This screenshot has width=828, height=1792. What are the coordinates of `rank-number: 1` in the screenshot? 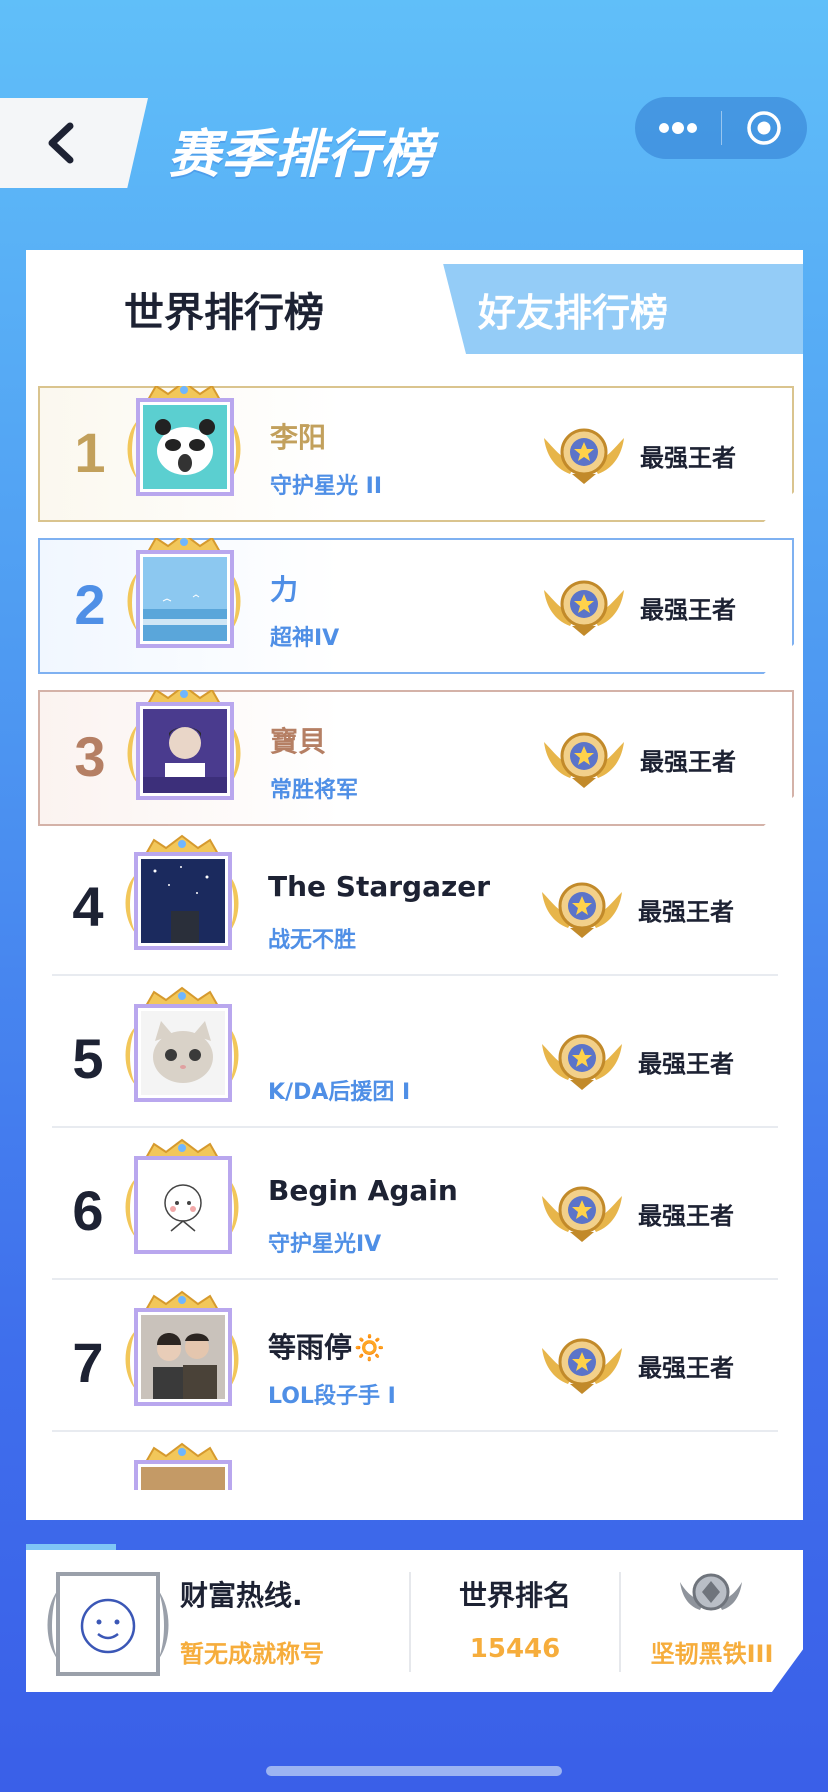 It's located at (90, 452).